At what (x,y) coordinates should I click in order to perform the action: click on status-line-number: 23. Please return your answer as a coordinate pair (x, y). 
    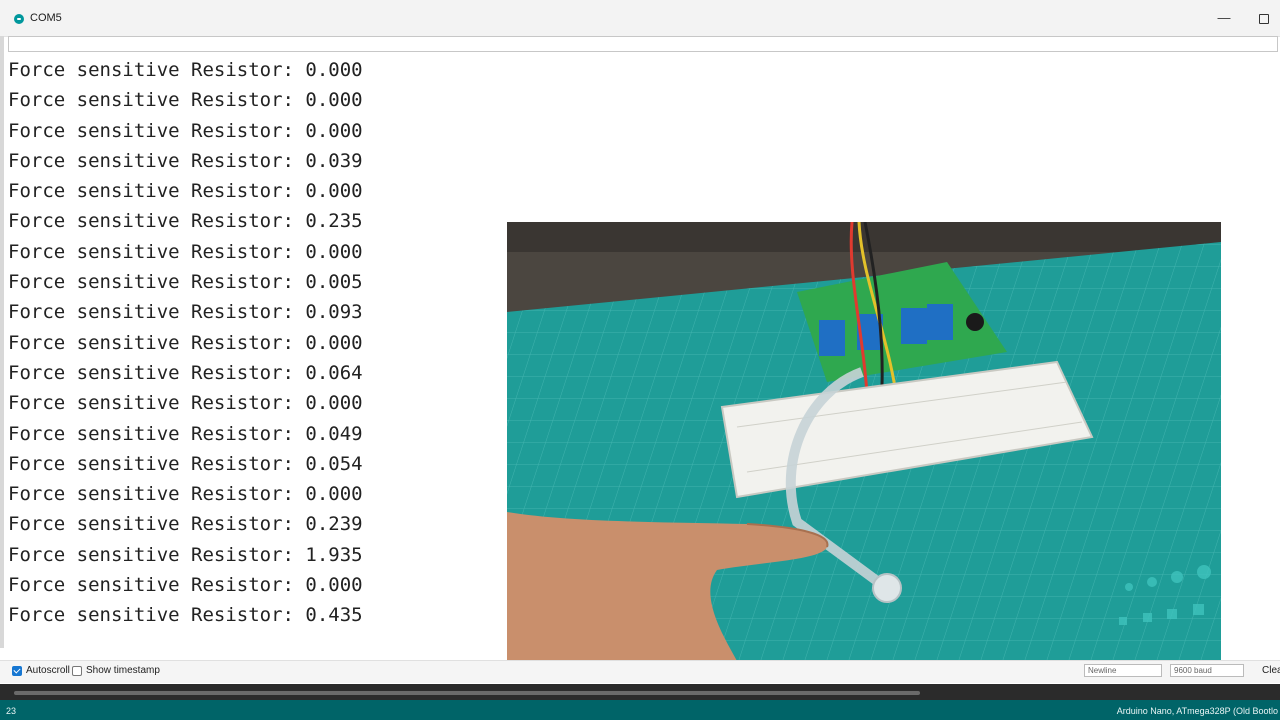
    Looking at the image, I should click on (11, 711).